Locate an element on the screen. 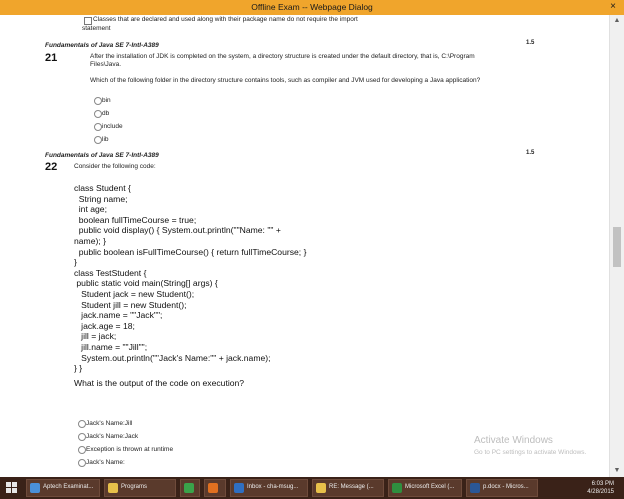 This screenshot has width=624, height=499. prev-option-text-line2: statement is located at coordinates (96, 28).